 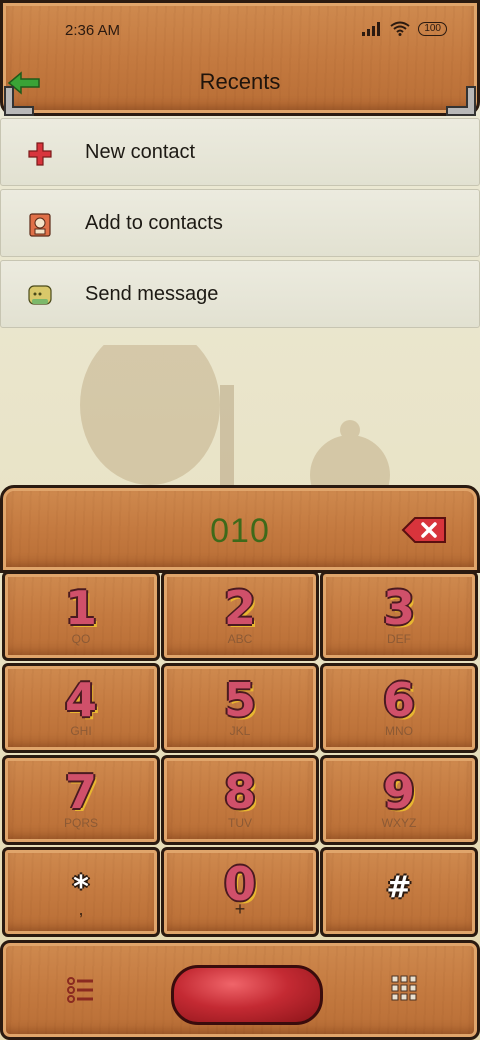 I want to click on key-digit: 5, so click(x=239, y=700).